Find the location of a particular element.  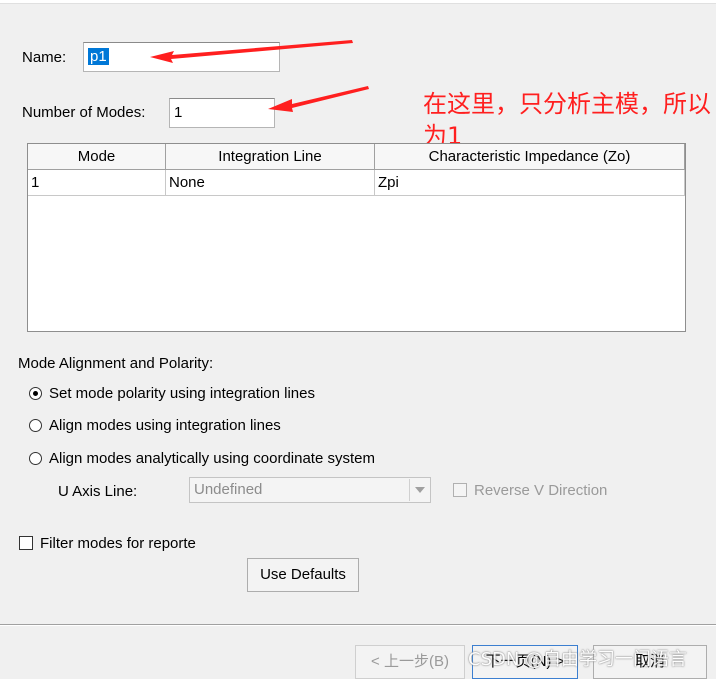

u-axis-value: Undefined is located at coordinates (228, 489).